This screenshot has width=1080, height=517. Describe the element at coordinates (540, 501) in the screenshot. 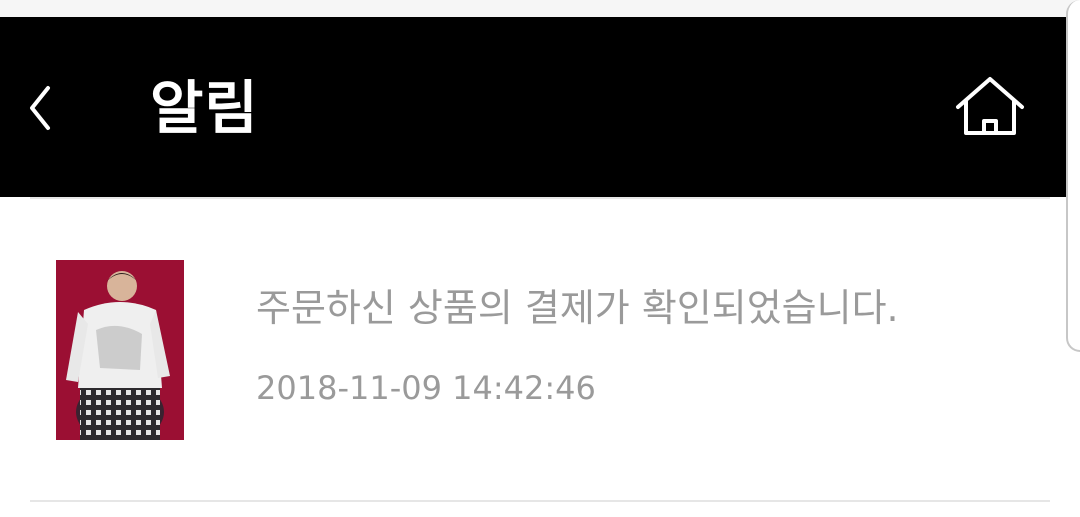

I see `list-divider` at that location.